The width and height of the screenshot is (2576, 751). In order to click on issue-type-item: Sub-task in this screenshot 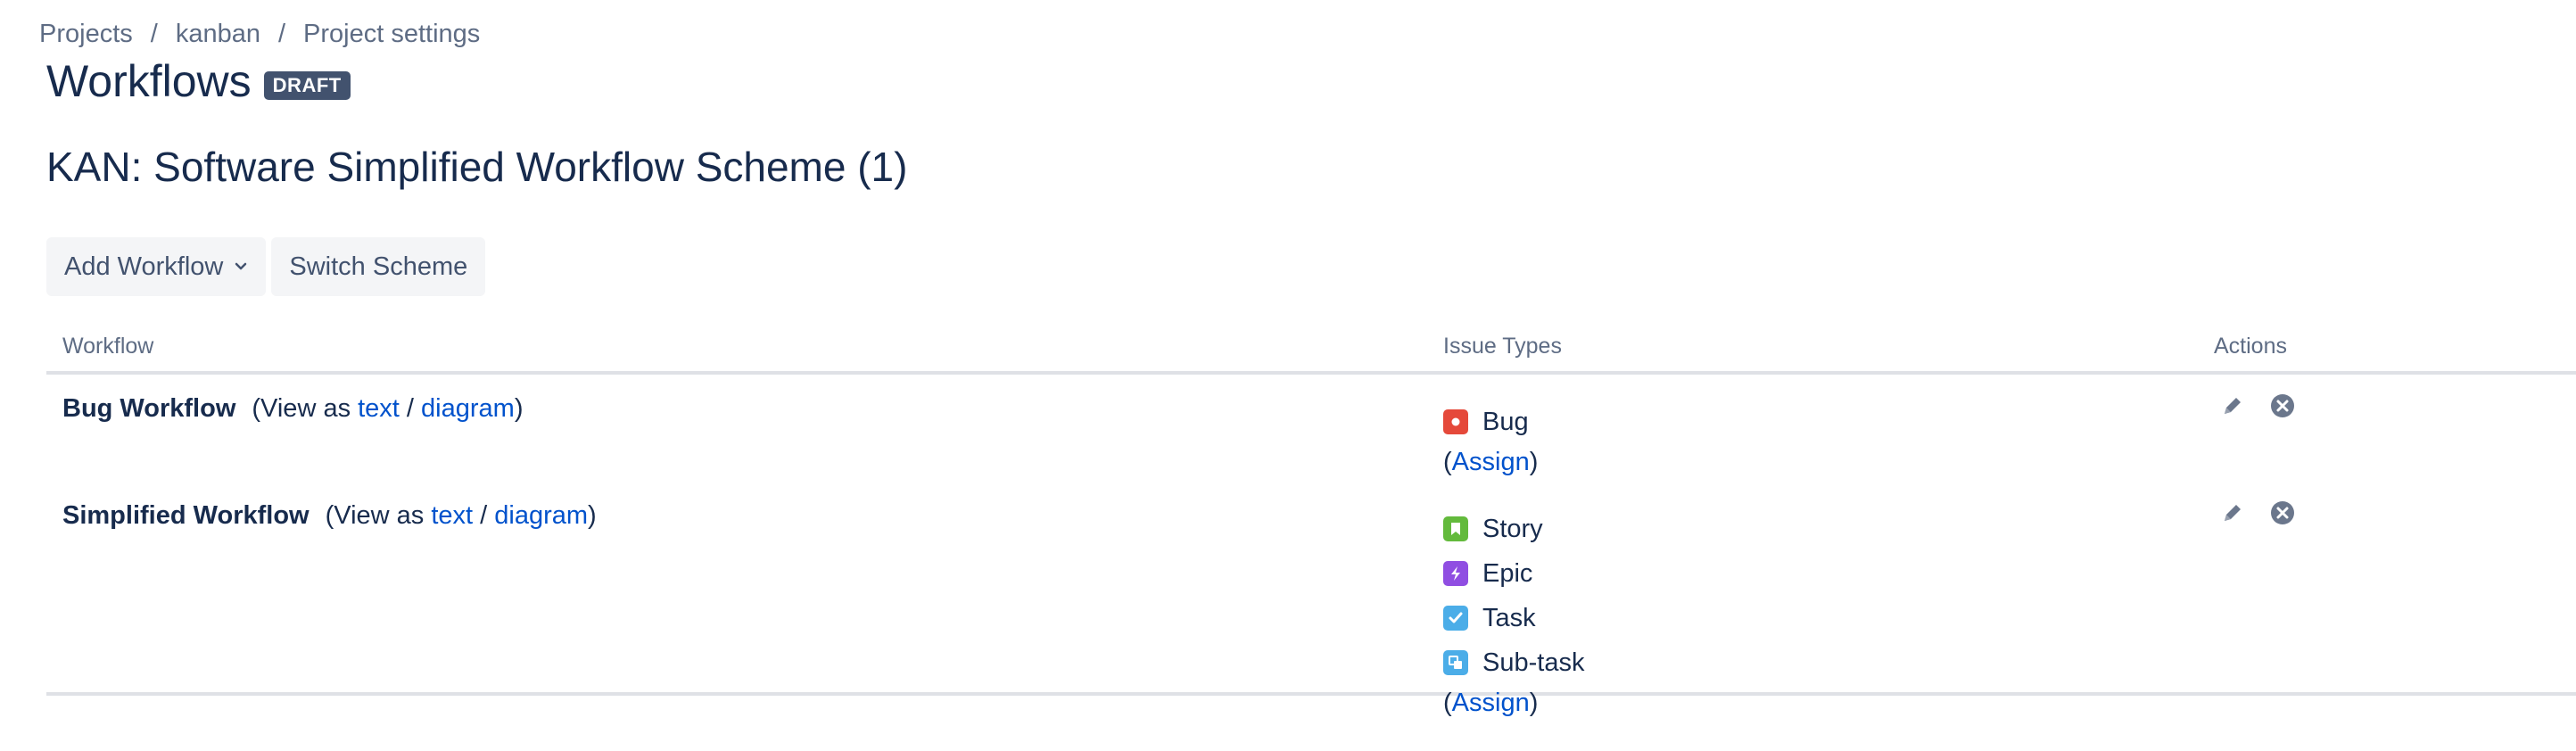, I will do `click(1513, 662)`.